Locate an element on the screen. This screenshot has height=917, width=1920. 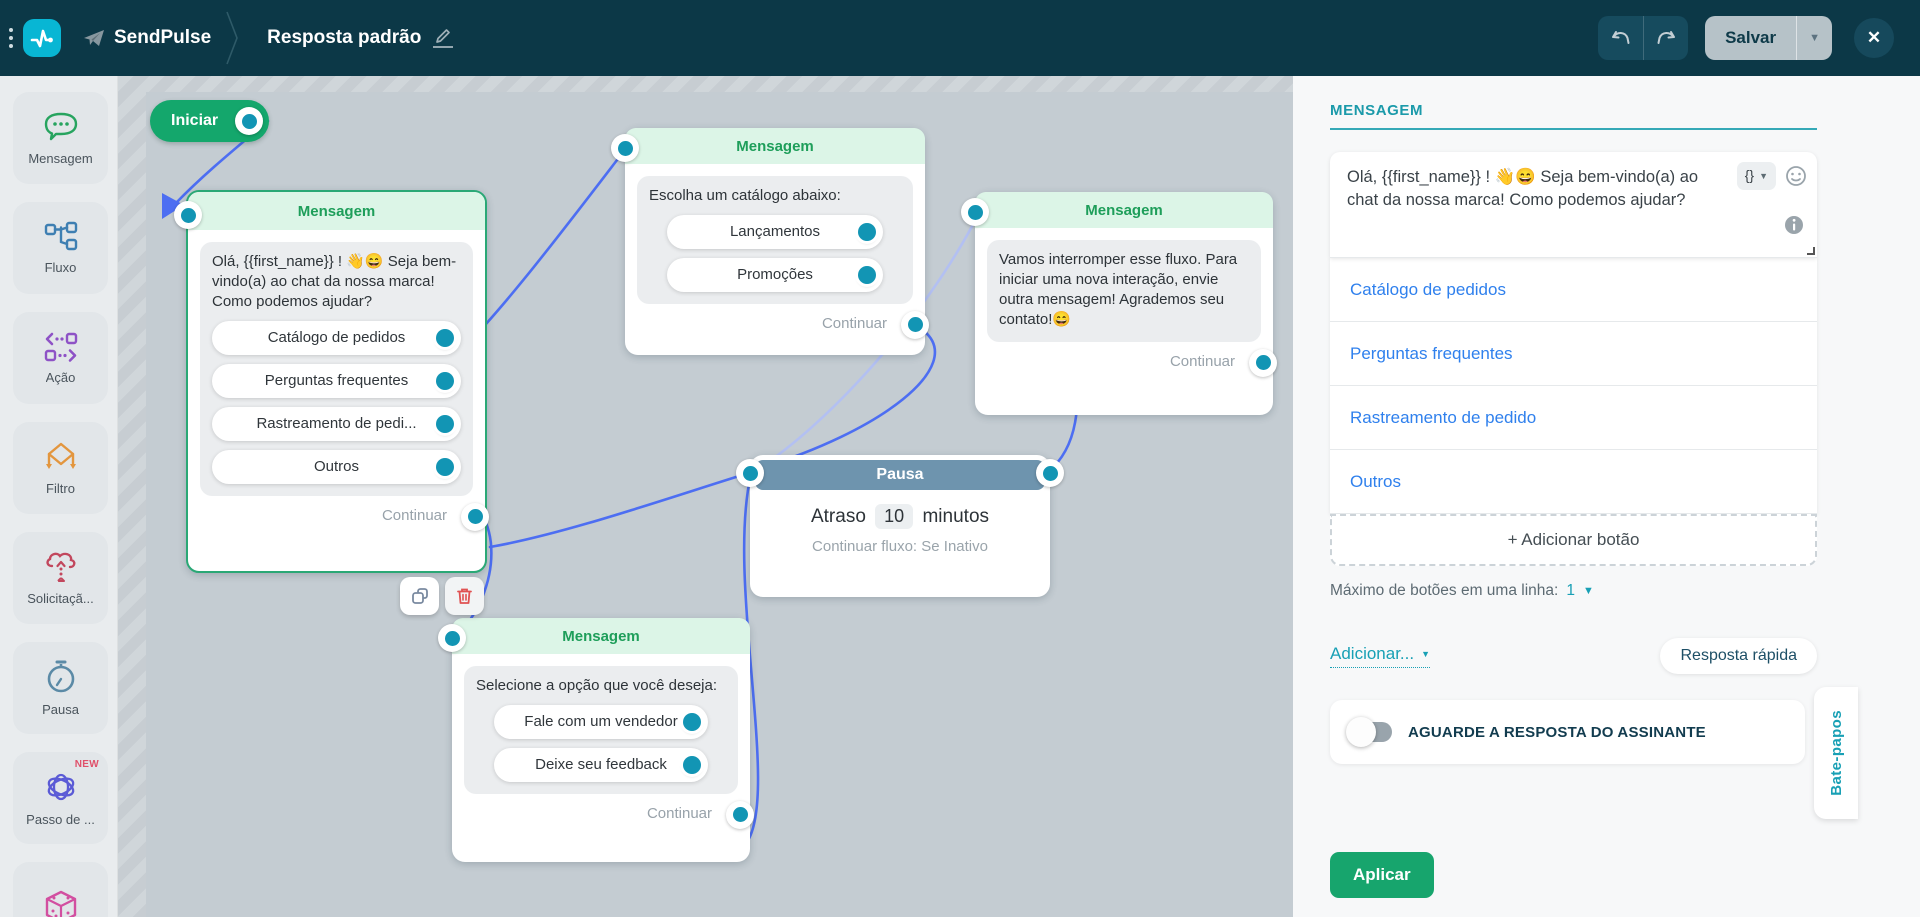
max-buttons-per-line: Máximo de botões em uma linha: 1 ▼ is located at coordinates (1573, 591).